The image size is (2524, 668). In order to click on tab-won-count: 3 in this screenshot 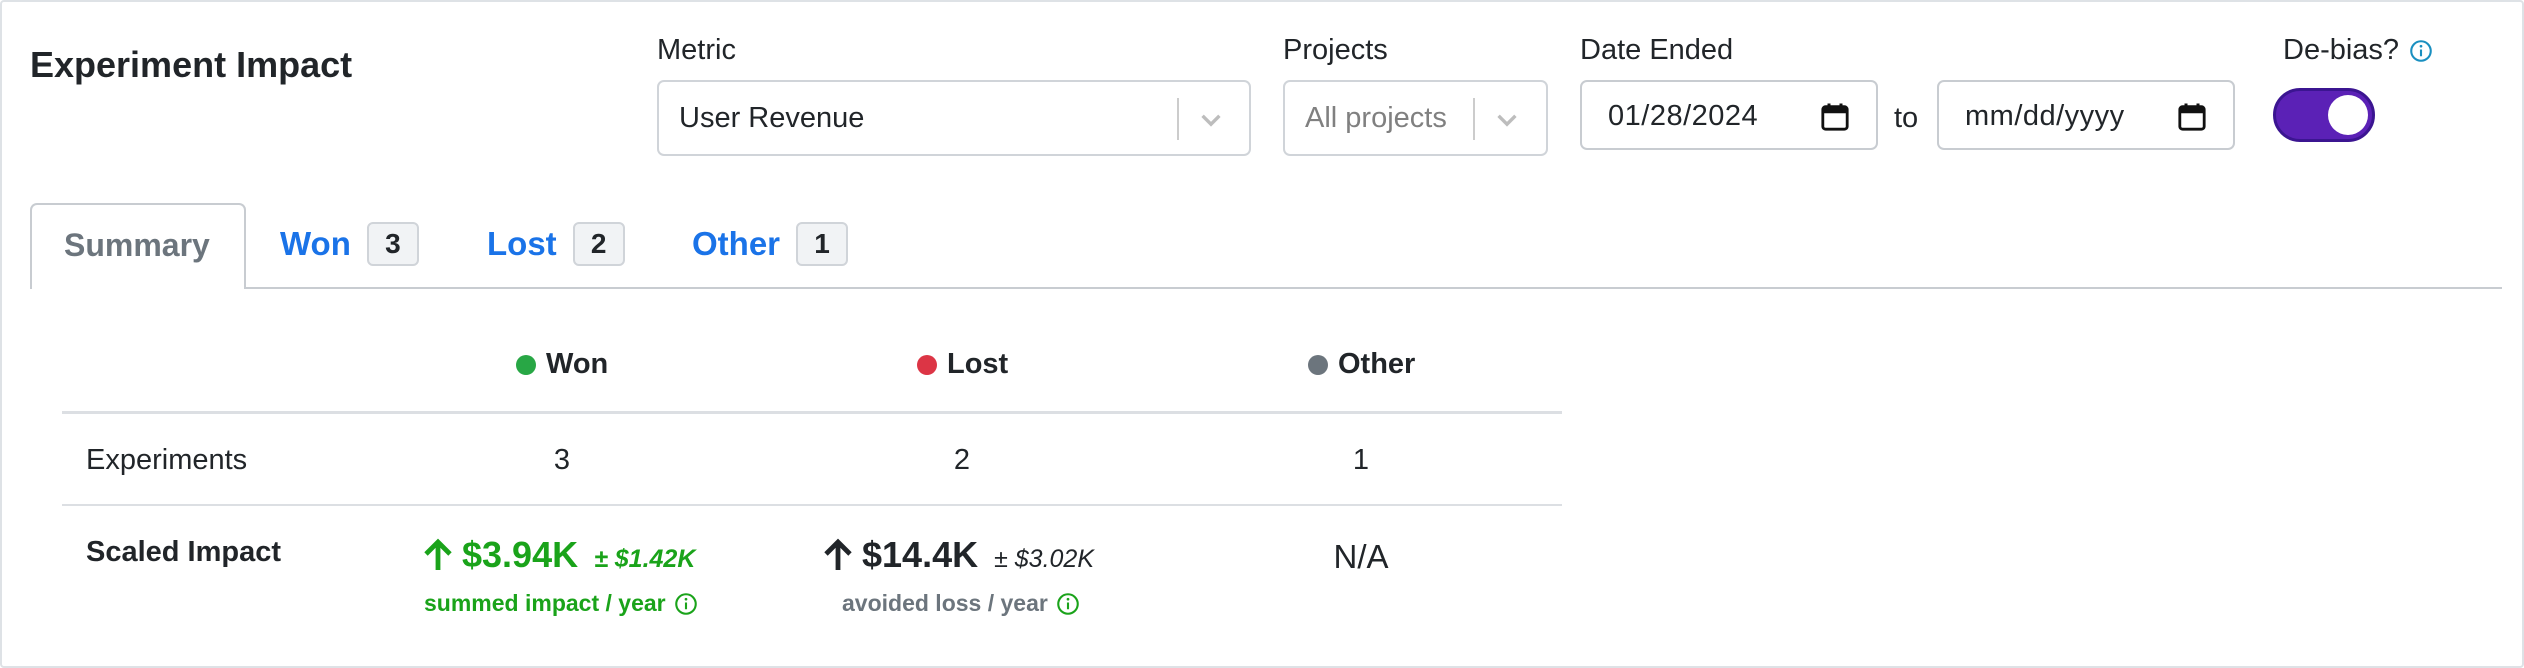, I will do `click(392, 244)`.